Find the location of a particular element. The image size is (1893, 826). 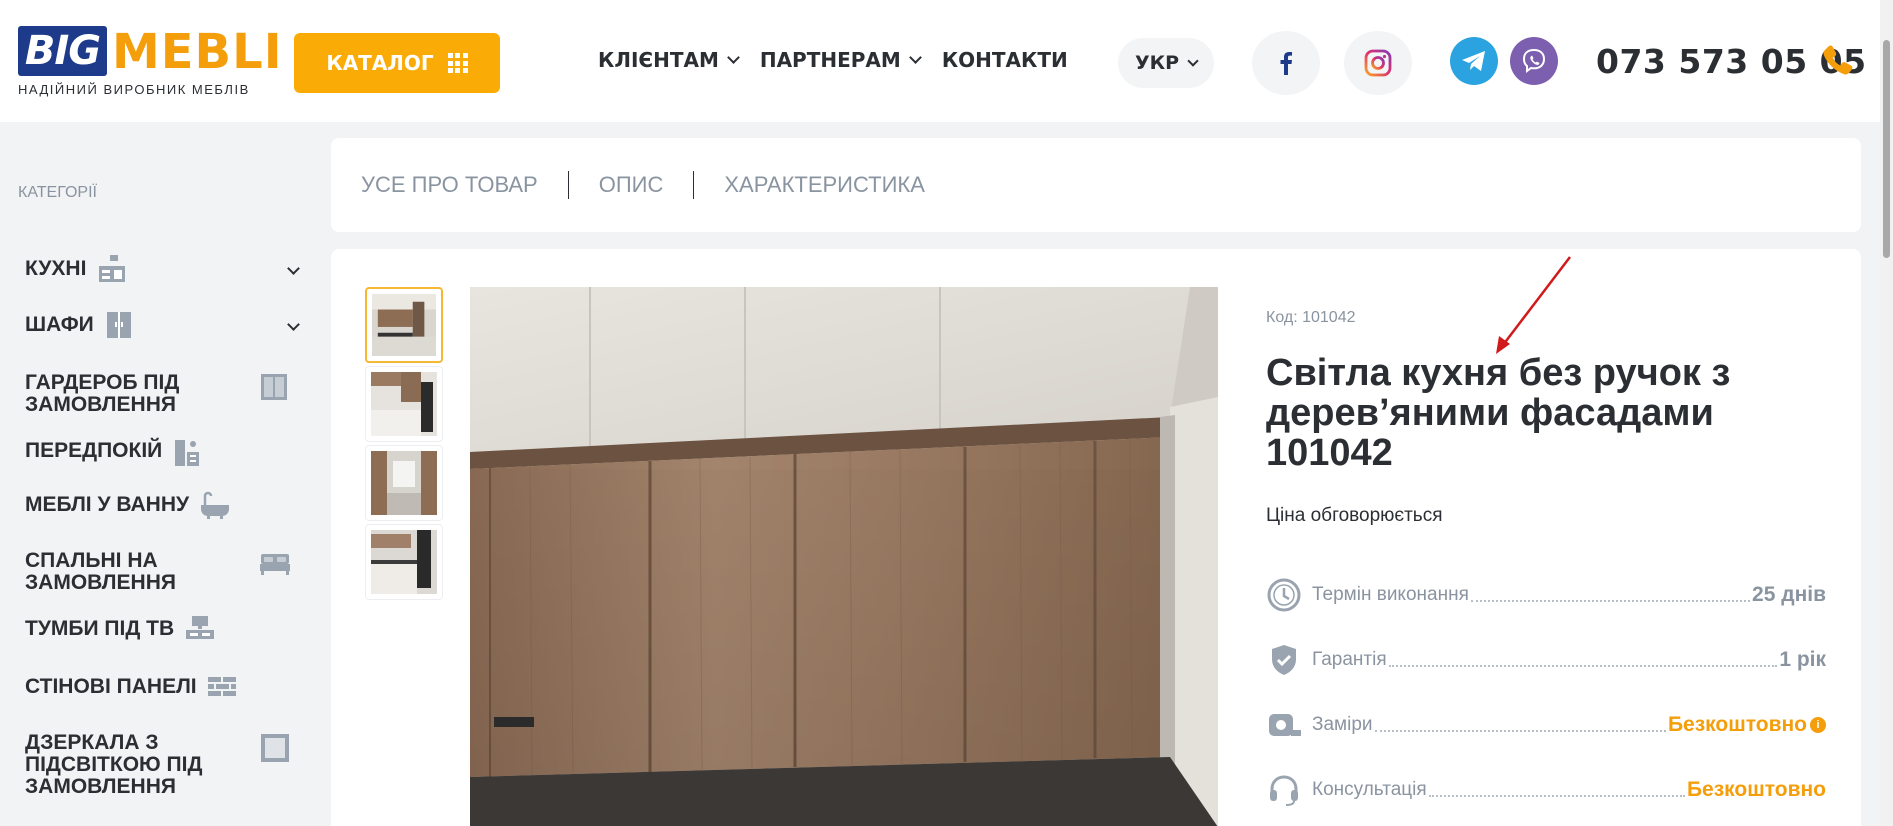

thumbnail-list is located at coordinates (405, 445).